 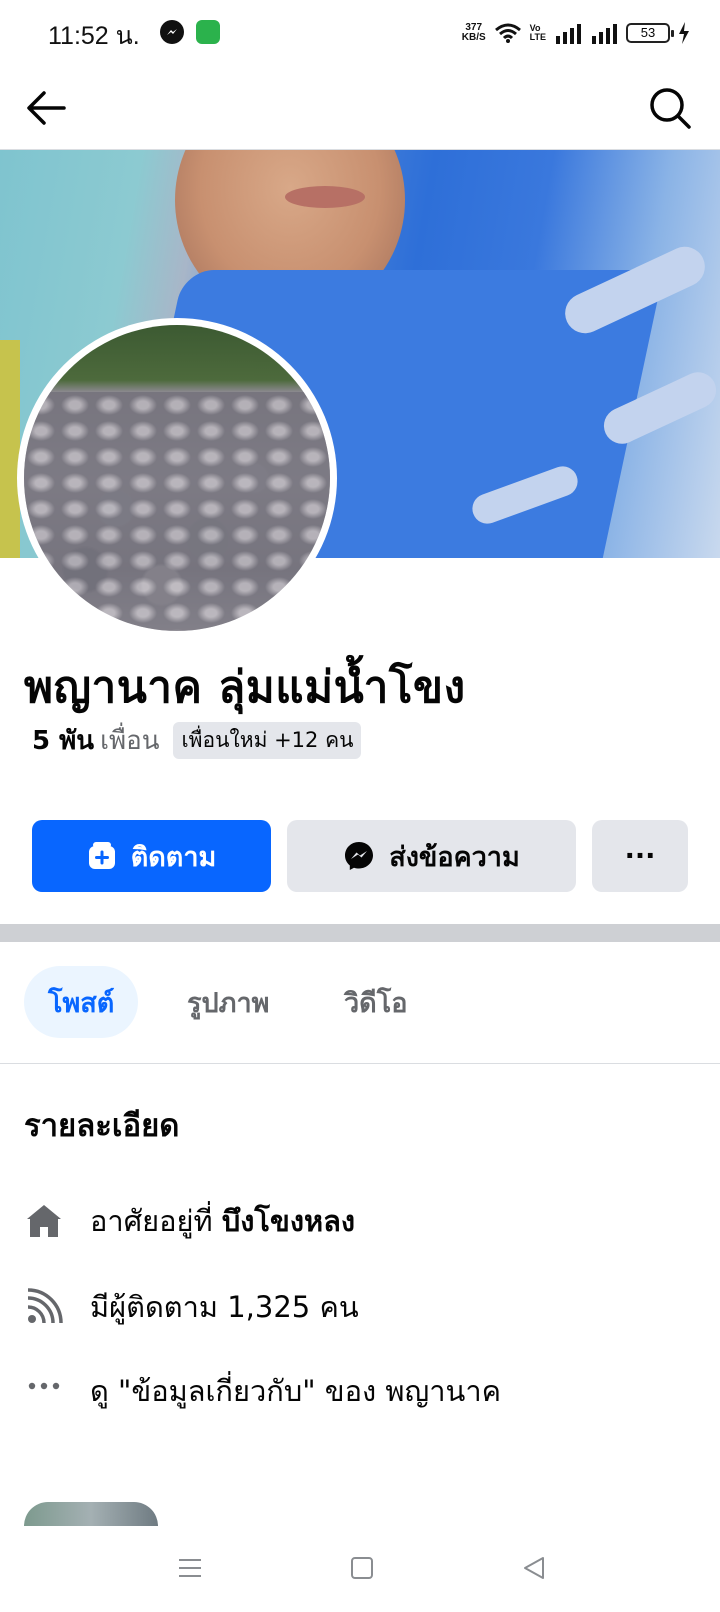 What do you see at coordinates (454, 857) in the screenshot?
I see `message-label: ส่งข้อความ` at bounding box center [454, 857].